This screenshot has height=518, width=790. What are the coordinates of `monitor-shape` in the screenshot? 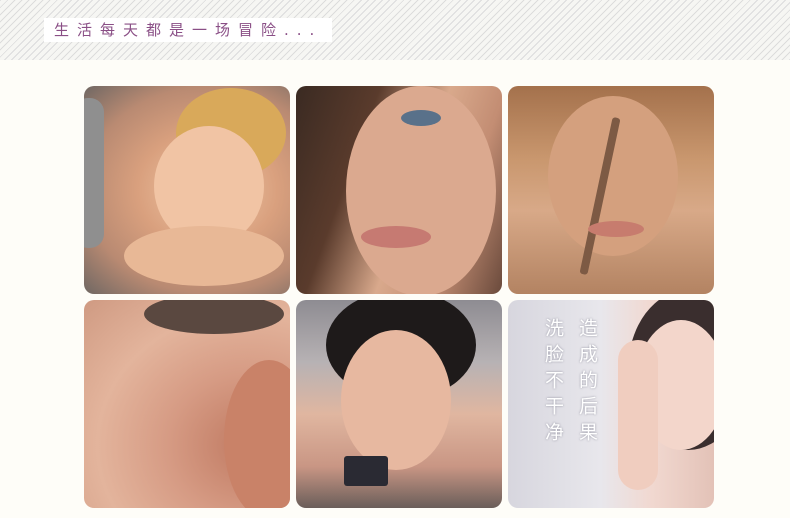 It's located at (366, 471).